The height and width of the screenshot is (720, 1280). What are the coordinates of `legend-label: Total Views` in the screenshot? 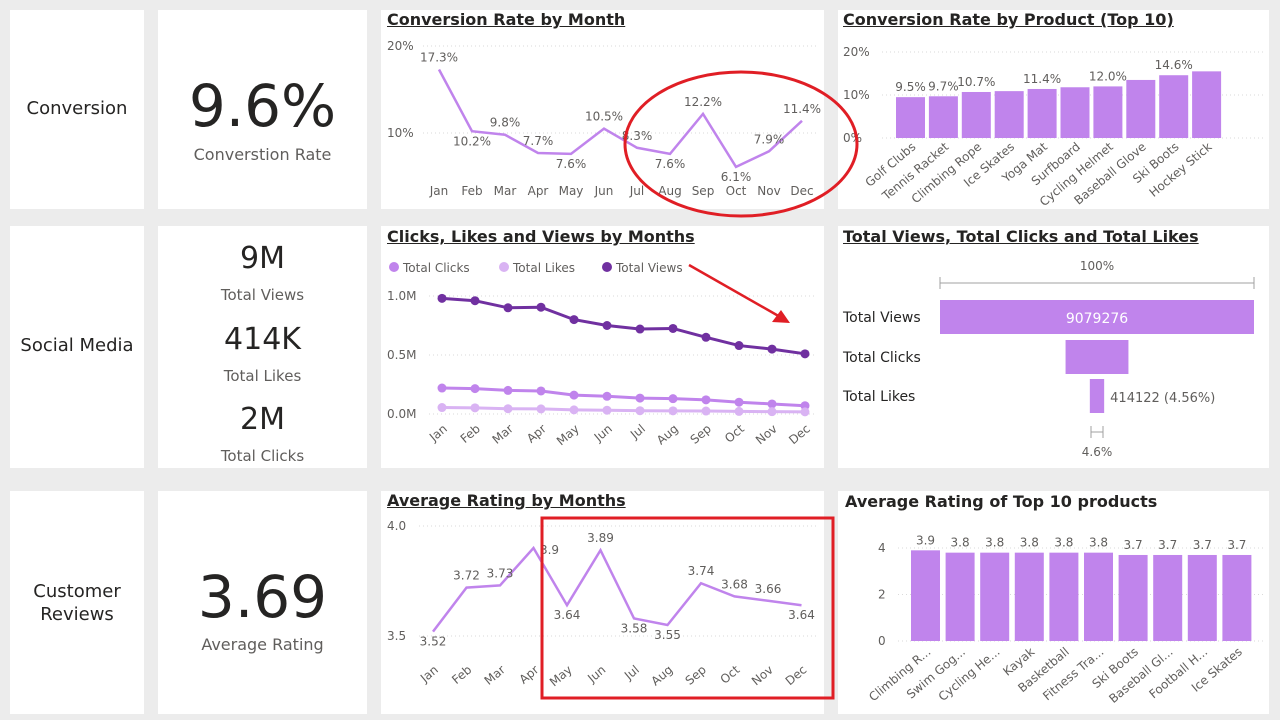 It's located at (649, 268).